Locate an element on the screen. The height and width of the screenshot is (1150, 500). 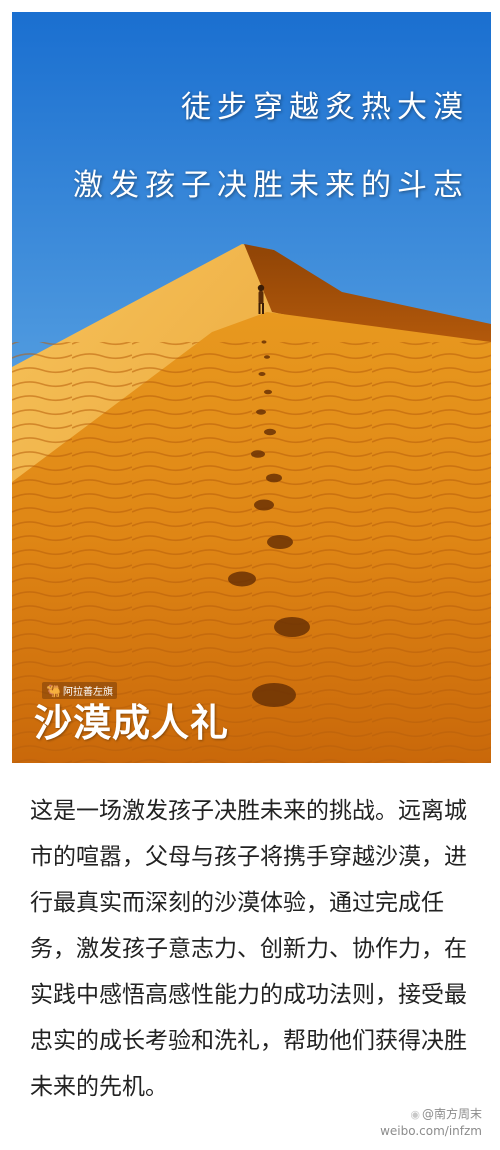
weibo-watermark: ◉ @南方周末 weibo.com/infzm is located at coordinates (431, 1122).